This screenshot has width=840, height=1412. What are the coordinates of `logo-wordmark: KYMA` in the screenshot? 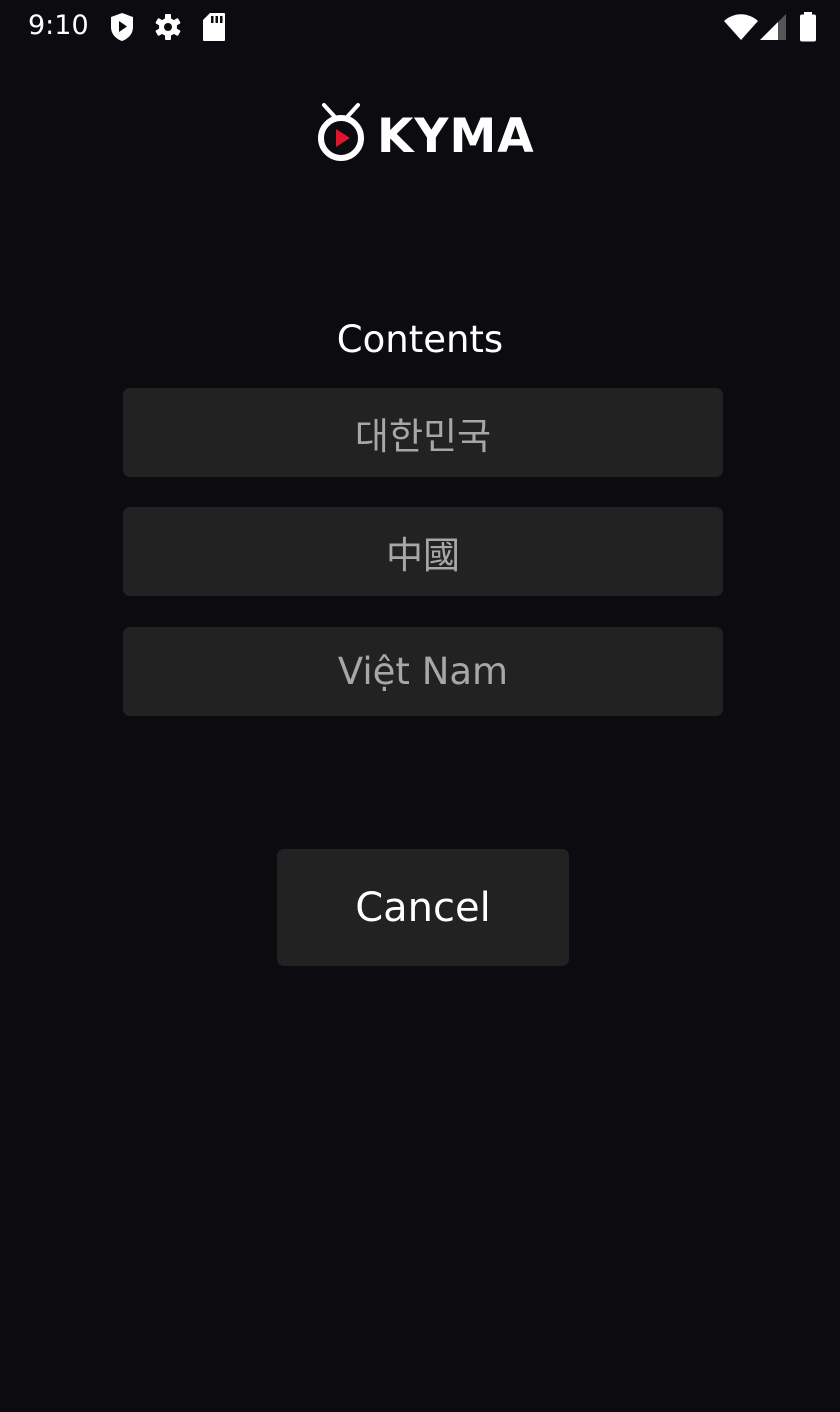 It's located at (456, 136).